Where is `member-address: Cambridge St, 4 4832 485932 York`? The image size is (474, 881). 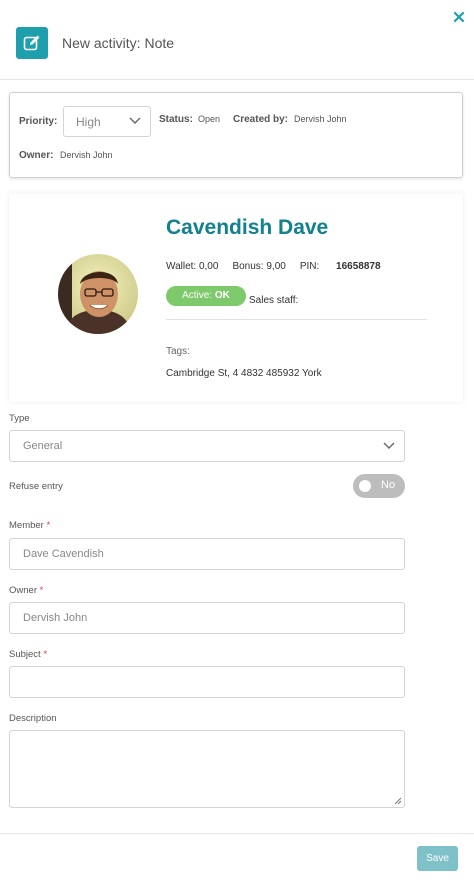
member-address: Cambridge St, 4 4832 485932 York is located at coordinates (244, 373).